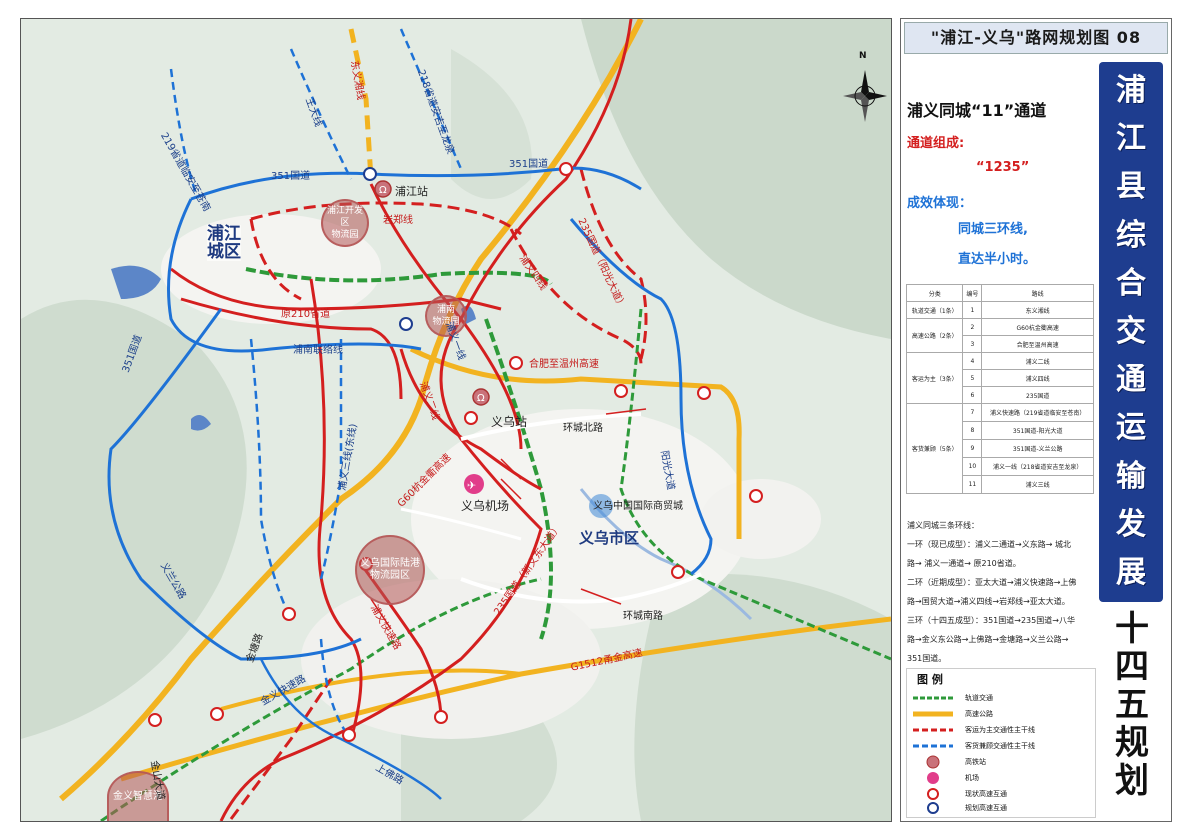  What do you see at coordinates (1003, 762) in the screenshot?
I see `legend-item-station: 高铁站` at bounding box center [1003, 762].